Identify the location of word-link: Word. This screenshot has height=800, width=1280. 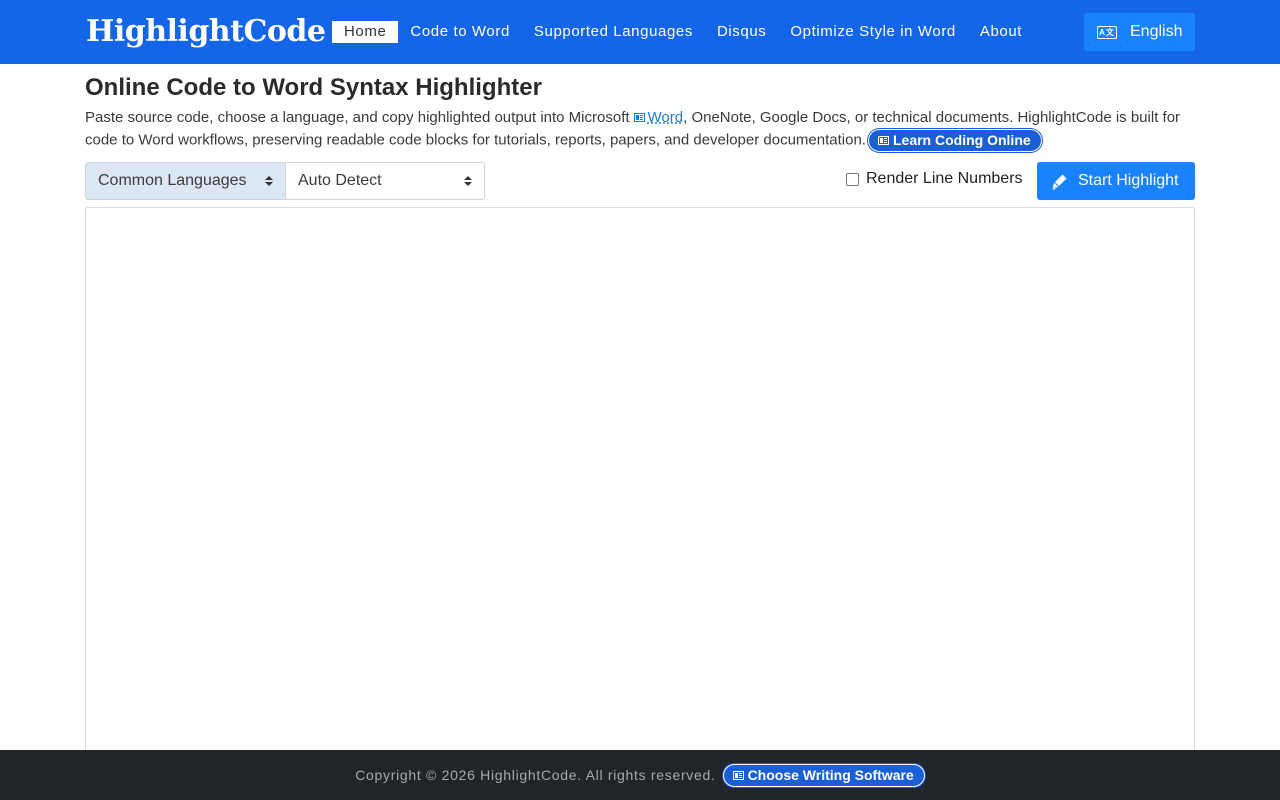
(666, 117).